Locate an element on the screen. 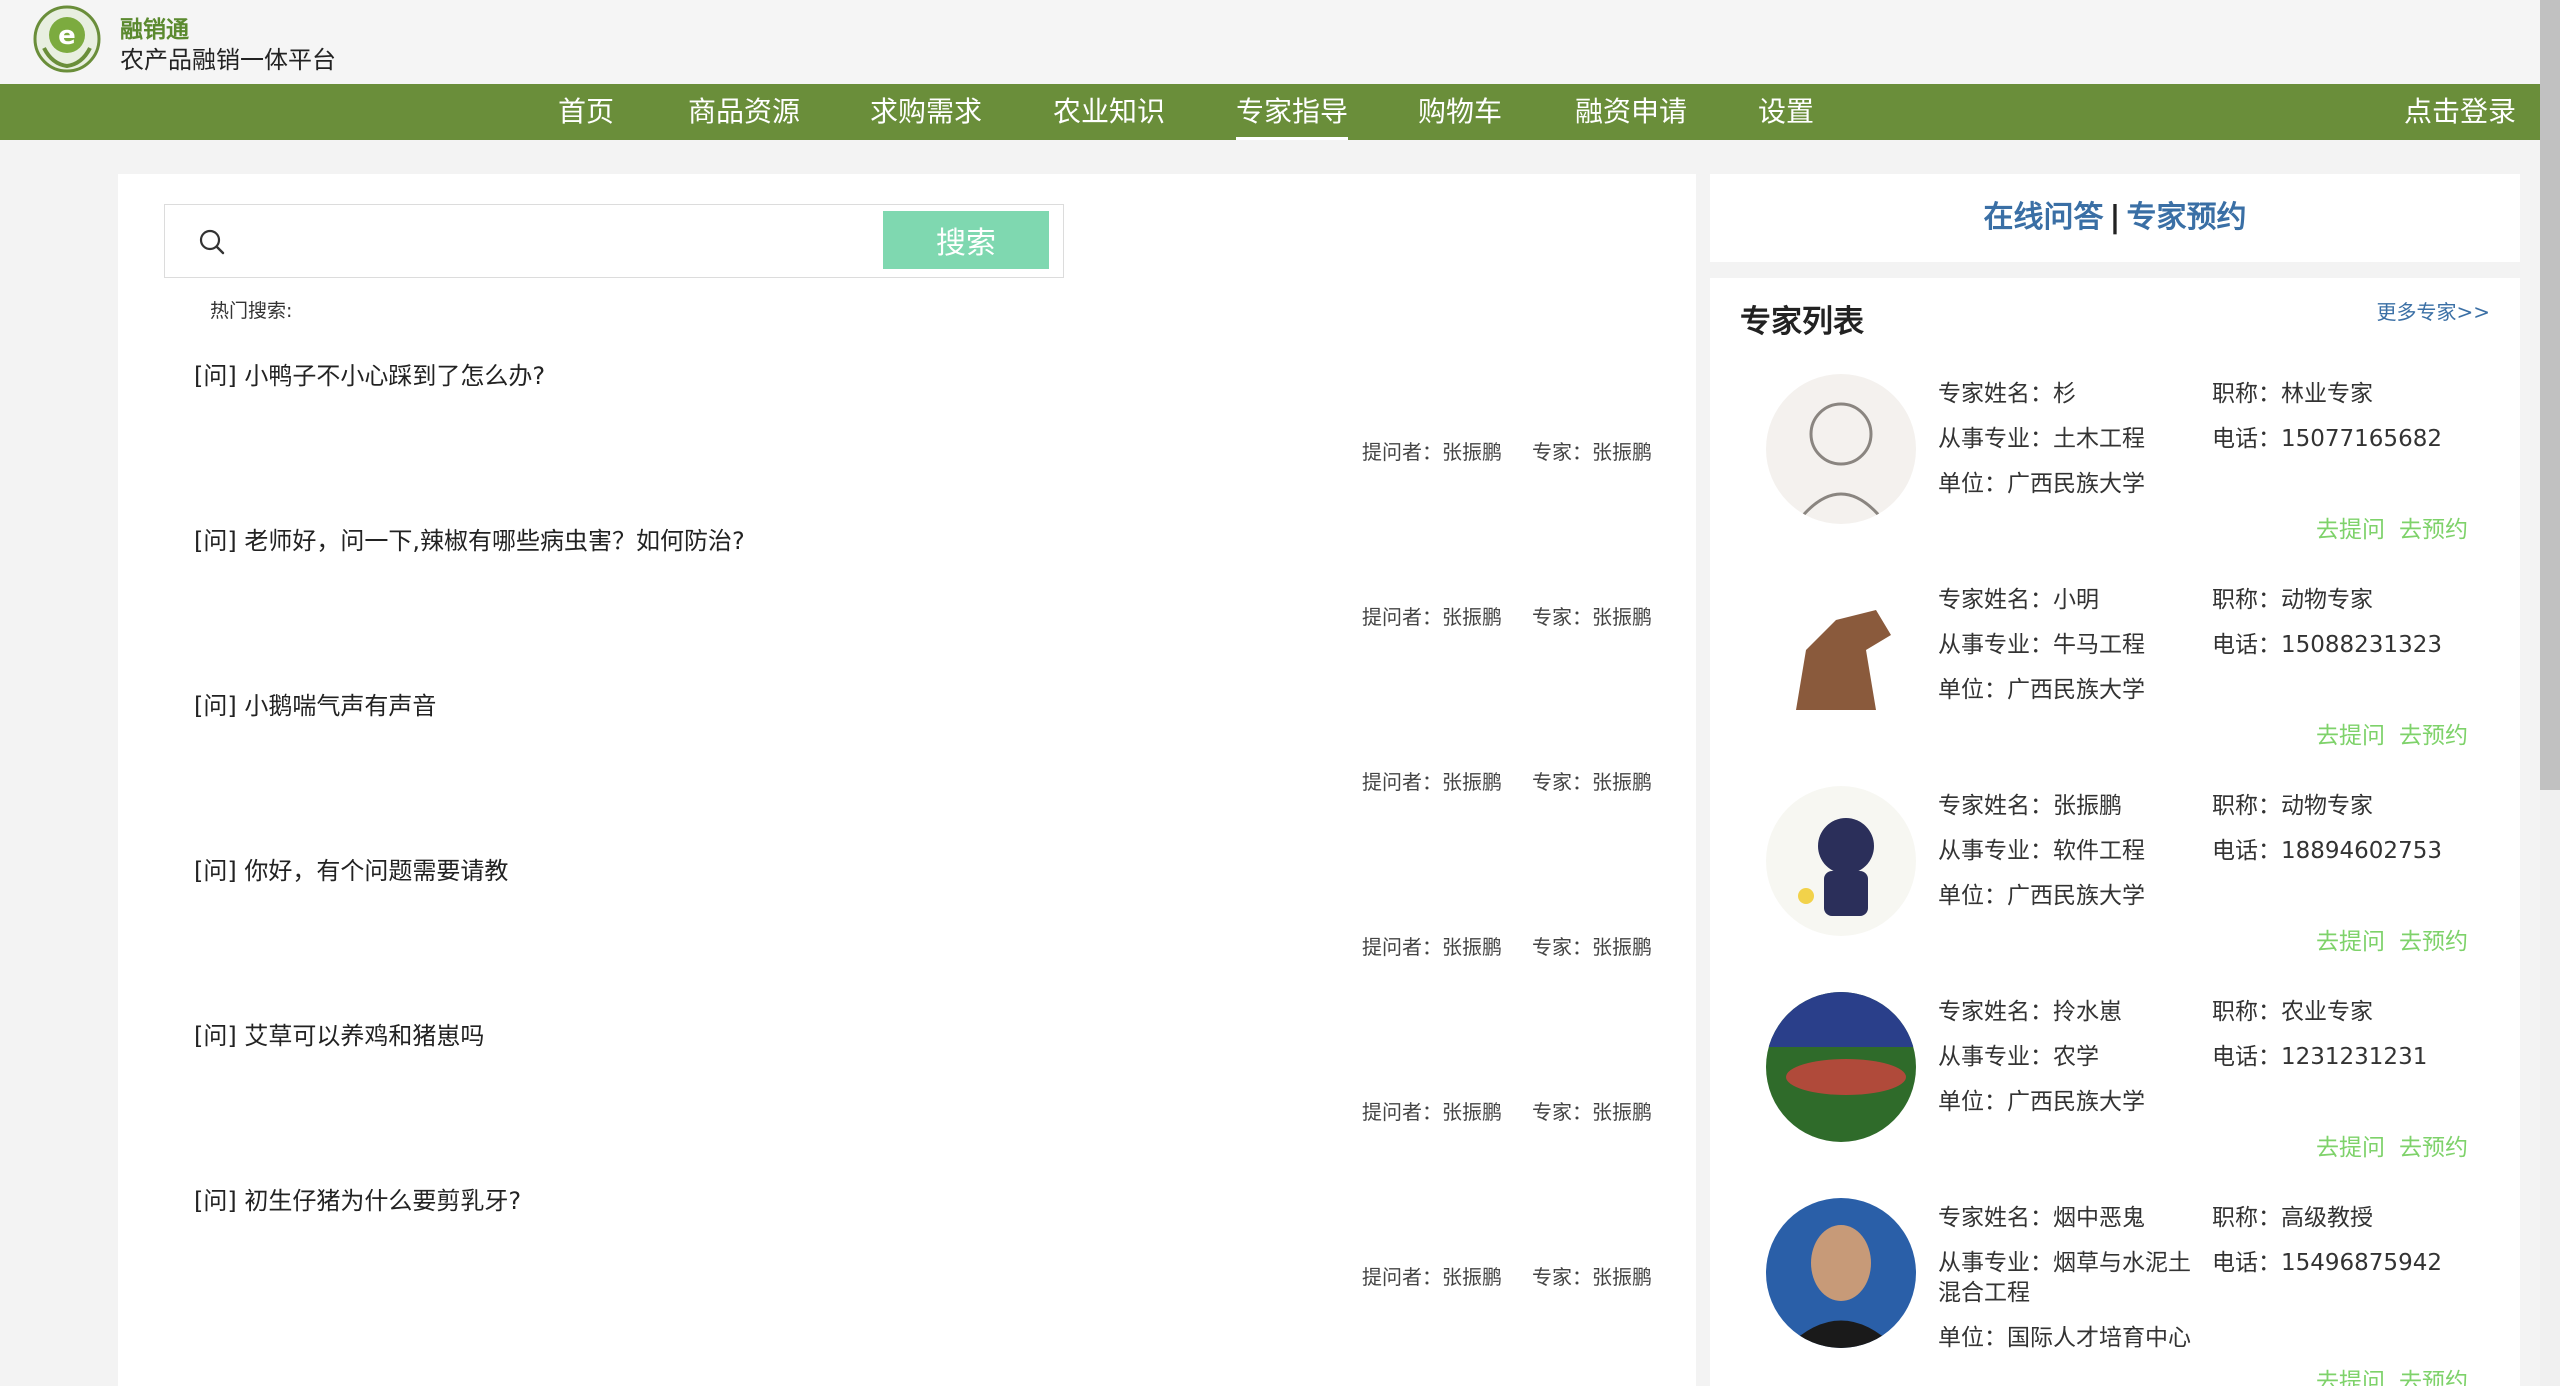 The image size is (2560, 1386). expert-phone: 电话：15088231323 is located at coordinates (2327, 645).